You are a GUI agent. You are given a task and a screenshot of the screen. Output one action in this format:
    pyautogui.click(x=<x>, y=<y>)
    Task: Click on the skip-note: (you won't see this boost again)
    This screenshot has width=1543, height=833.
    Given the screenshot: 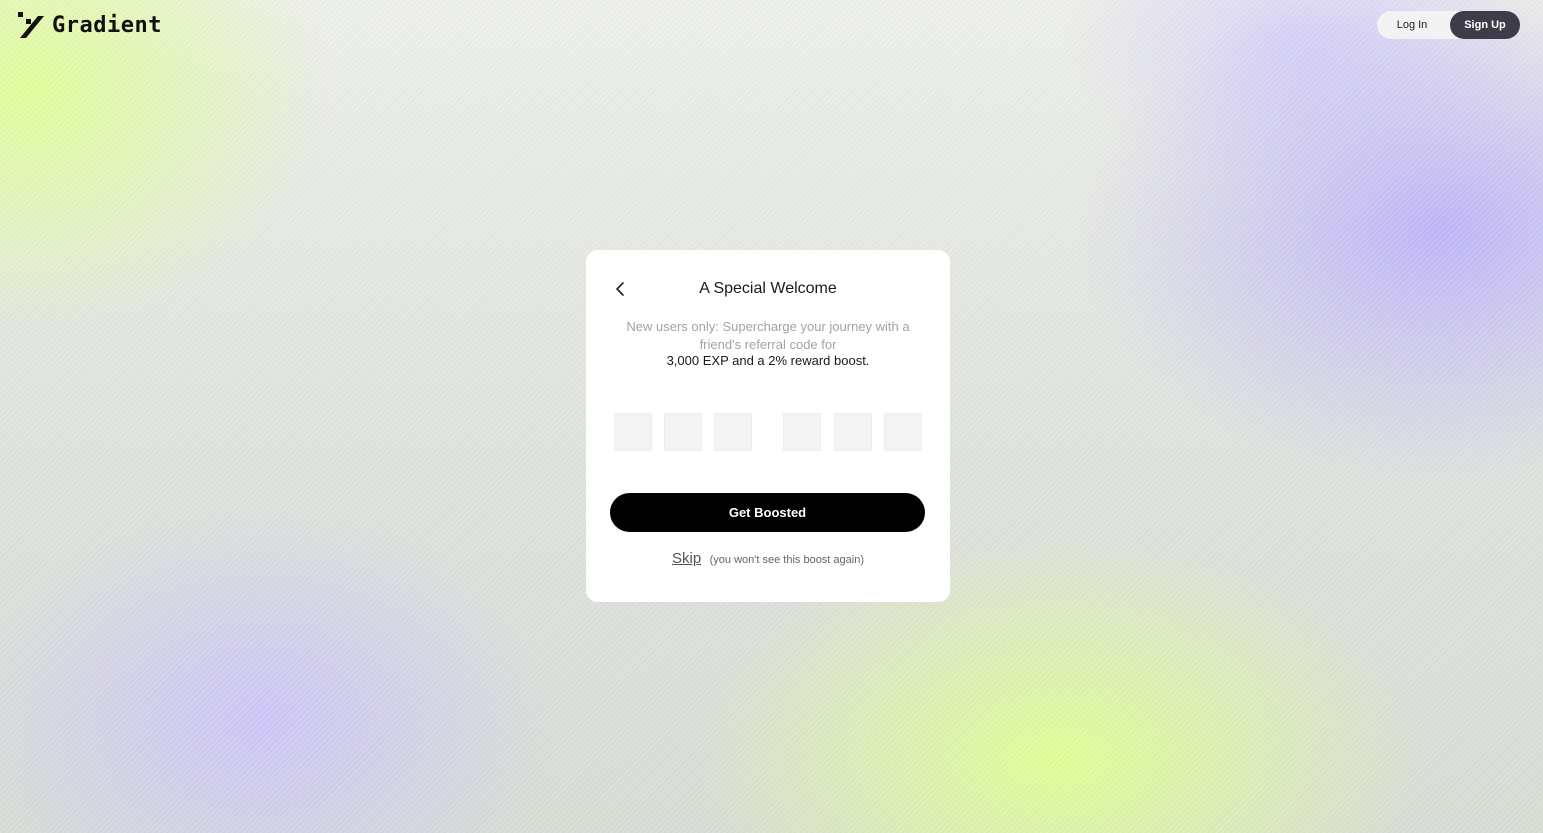 What is the action you would take?
    pyautogui.click(x=786, y=560)
    